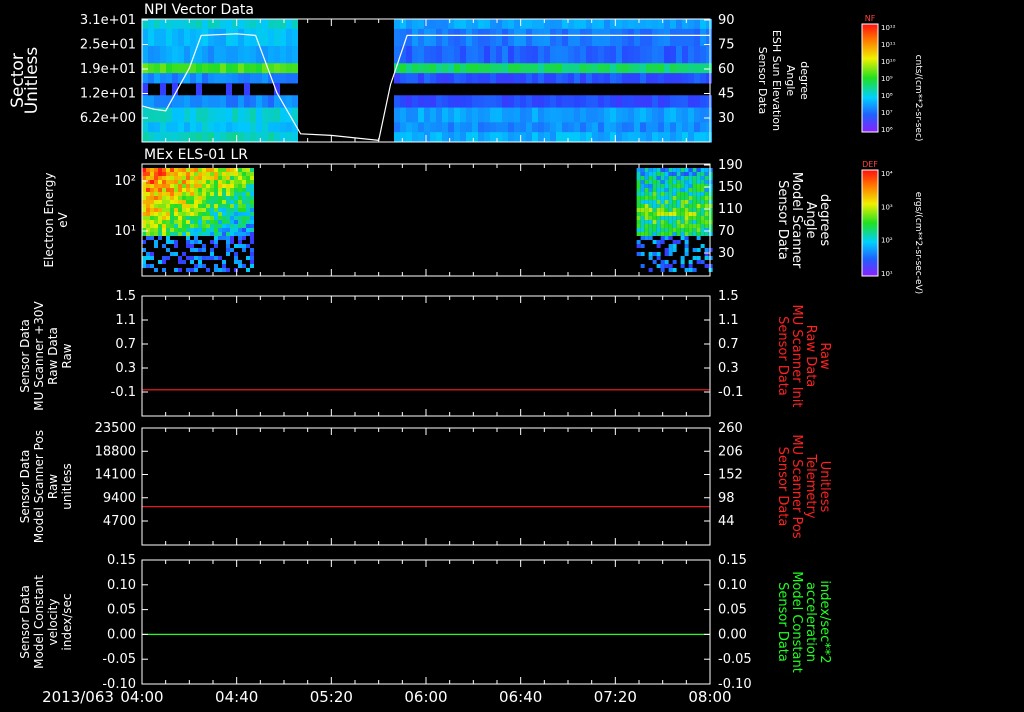 This screenshot has width=1024, height=712. Describe the element at coordinates (728, 320) in the screenshot. I see `y-tick-label-right: 1.1` at that location.